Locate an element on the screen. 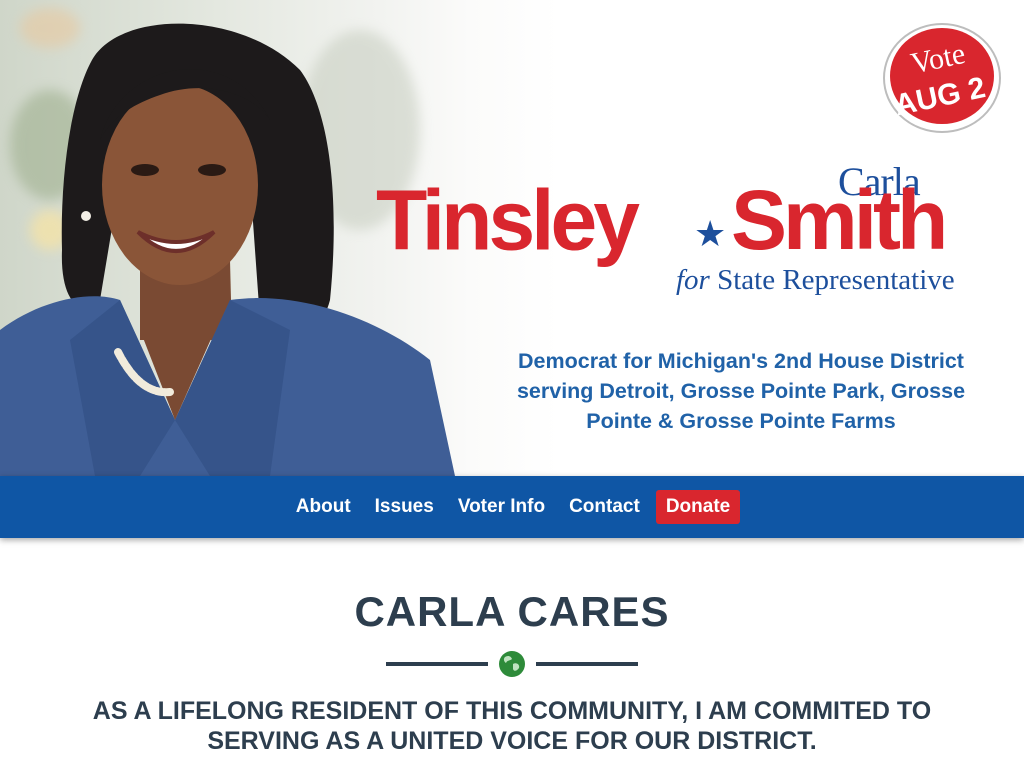 The width and height of the screenshot is (1024, 768). nav-issues: Issues is located at coordinates (404, 507).